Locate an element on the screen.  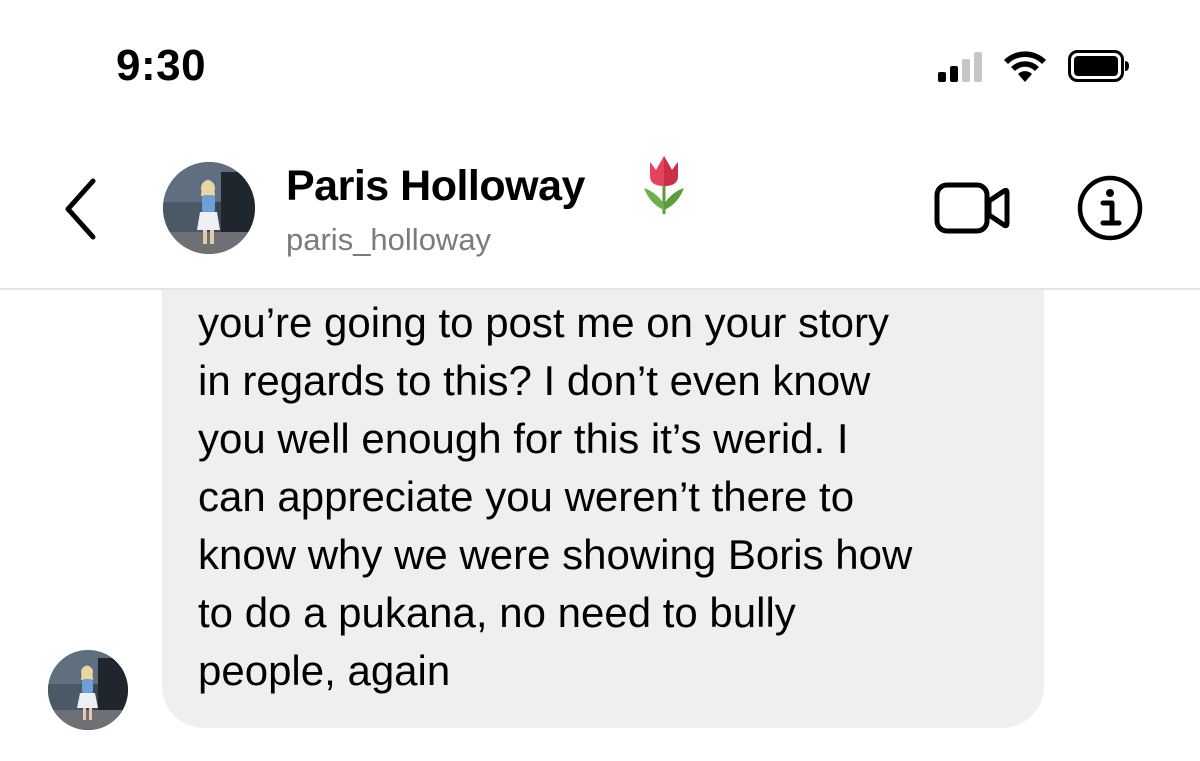
tulip-icon is located at coordinates (664, 184).